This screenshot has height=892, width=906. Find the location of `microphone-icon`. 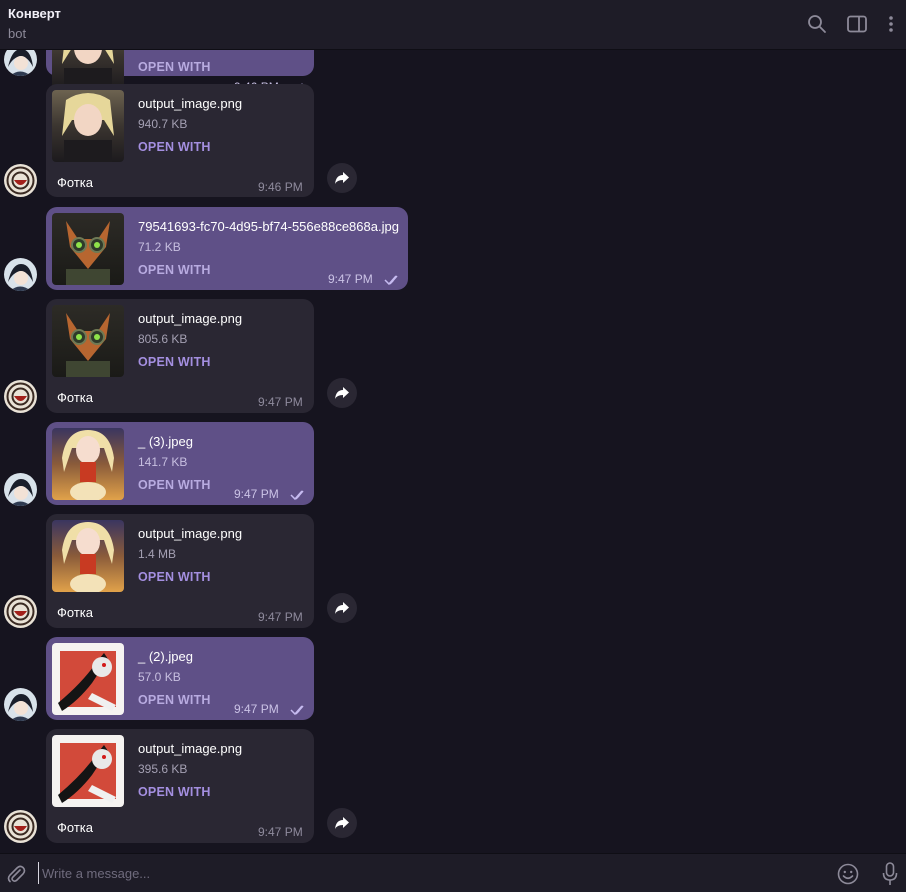

microphone-icon is located at coordinates (890, 874).